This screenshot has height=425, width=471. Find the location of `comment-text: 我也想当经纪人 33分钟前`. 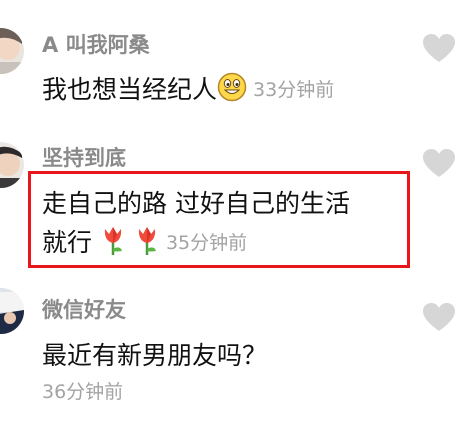

comment-text: 我也想当经纪人 33分钟前 is located at coordinates (188, 89).